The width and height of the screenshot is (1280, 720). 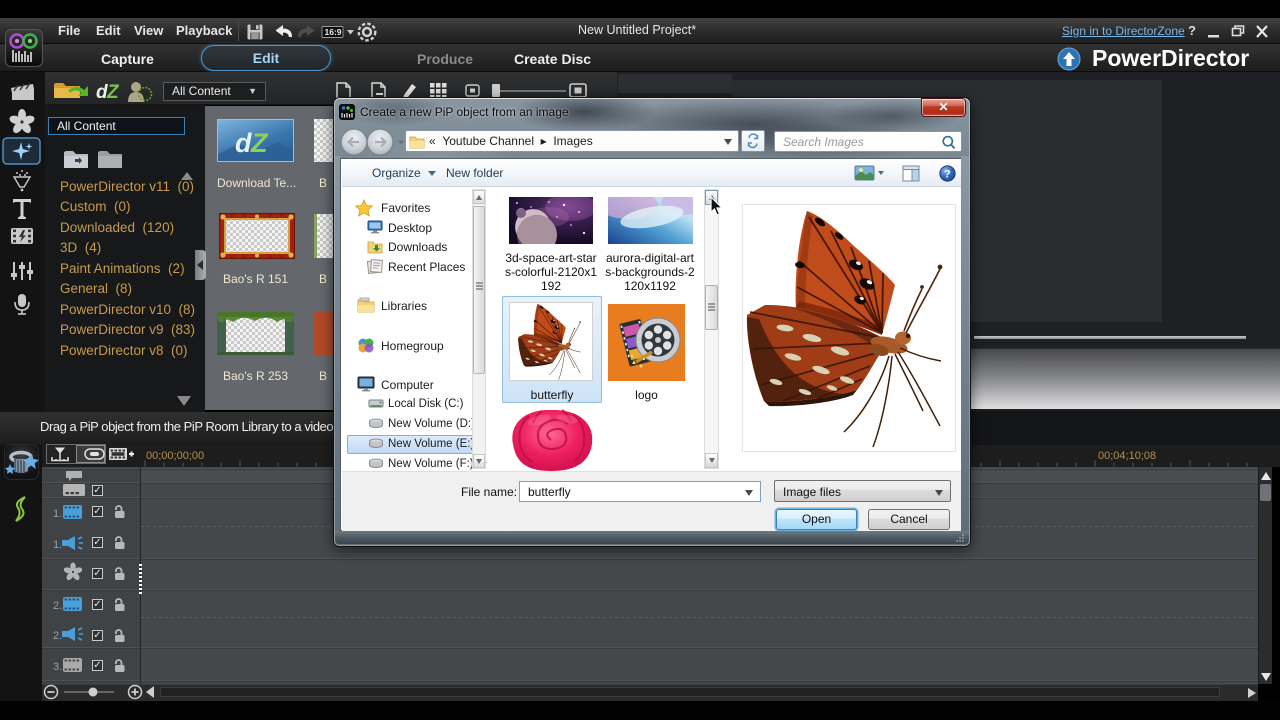 I want to click on svg-text: 3., so click(x=57, y=667).